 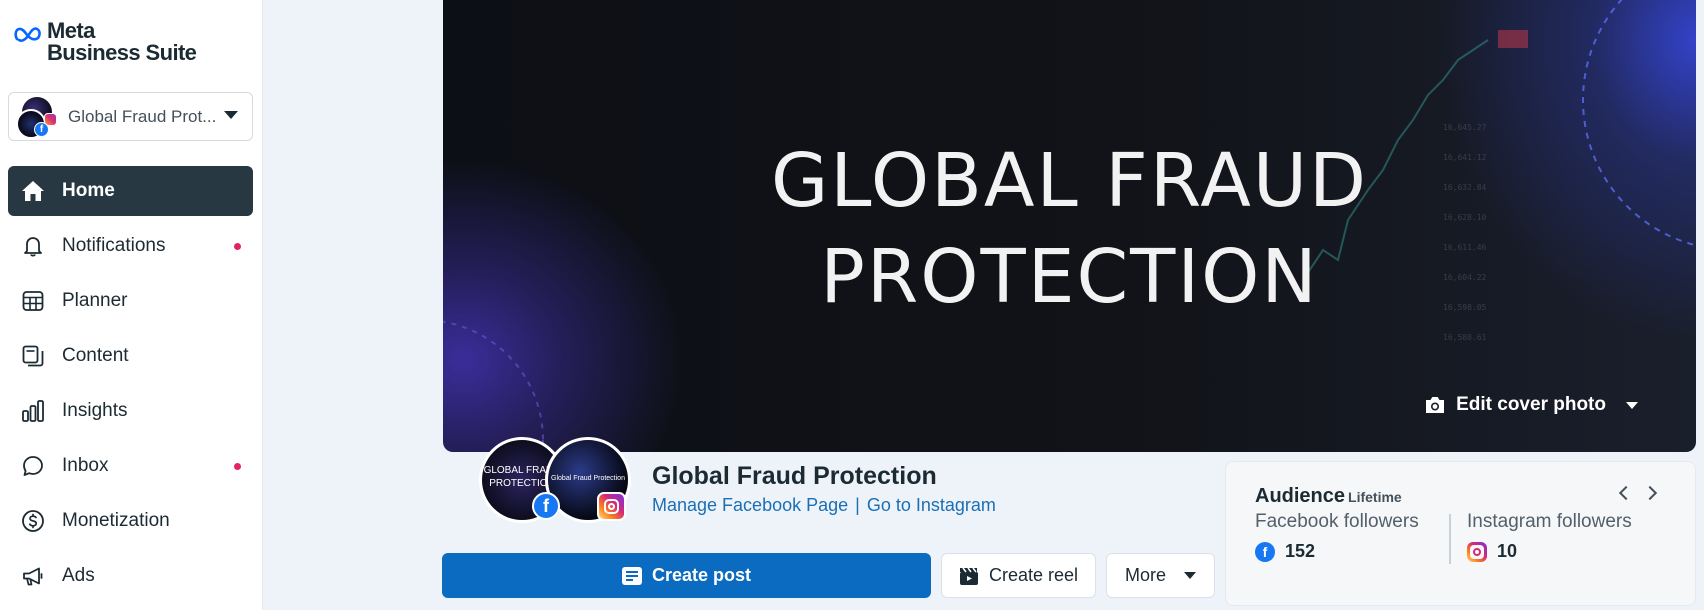 I want to click on nav-item-monetization: Monetization, so click(x=130, y=521).